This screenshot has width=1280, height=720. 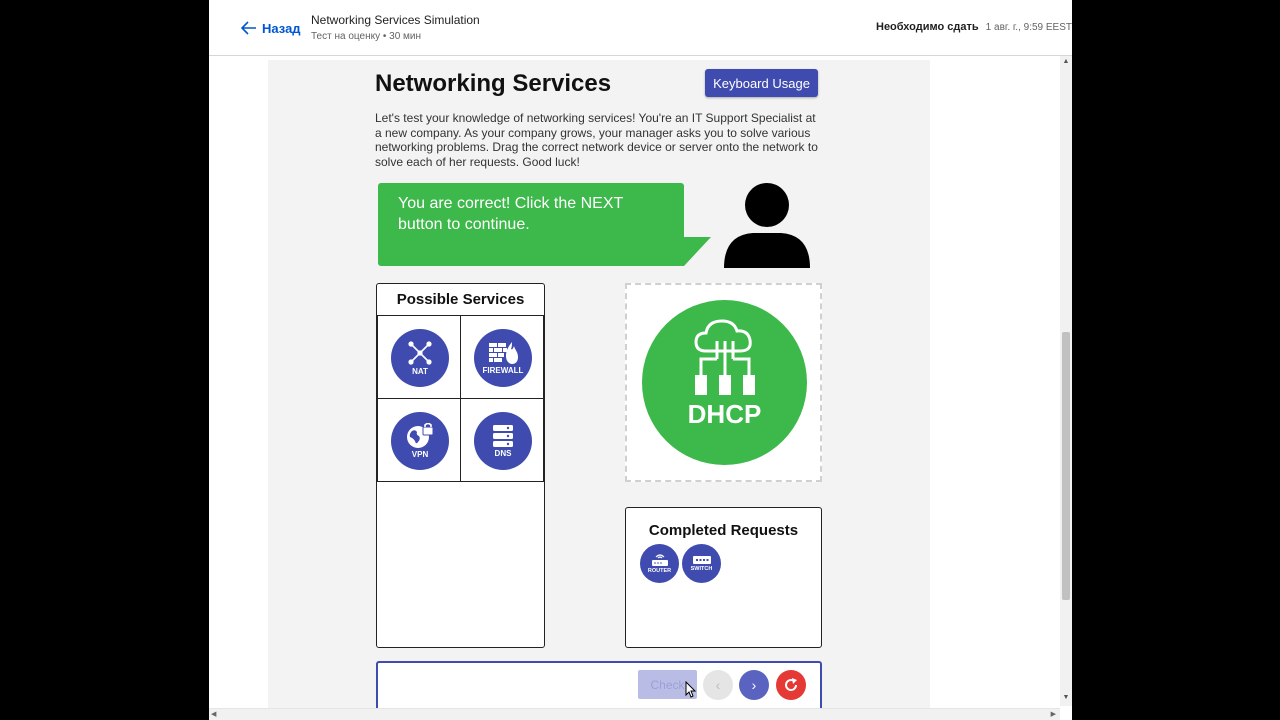 I want to click on simulation-title: Networking Services, so click(x=493, y=83).